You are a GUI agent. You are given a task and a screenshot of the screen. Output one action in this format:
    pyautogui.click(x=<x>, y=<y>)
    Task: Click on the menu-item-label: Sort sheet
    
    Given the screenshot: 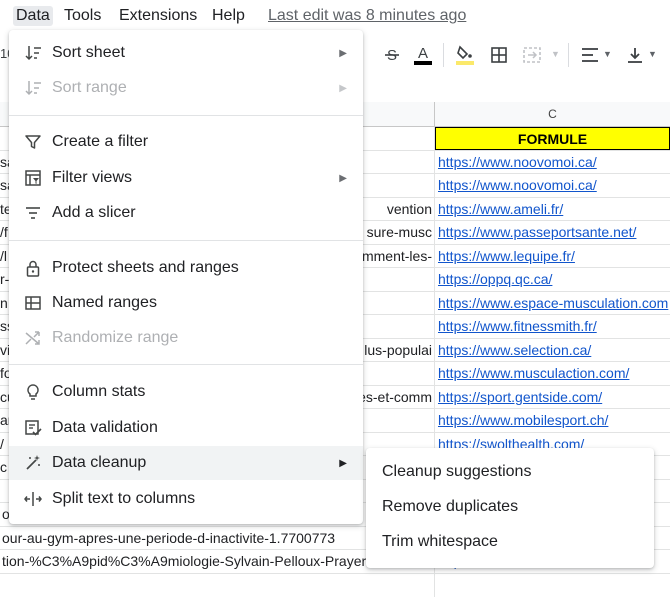 What is the action you would take?
    pyautogui.click(x=88, y=52)
    